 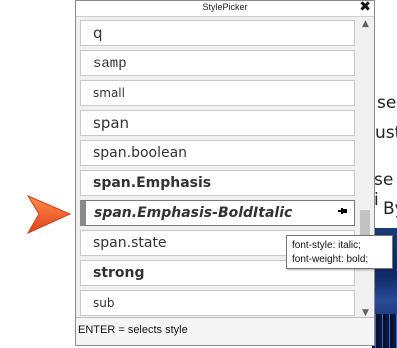 I want to click on close-icon: ✖, so click(x=365, y=7).